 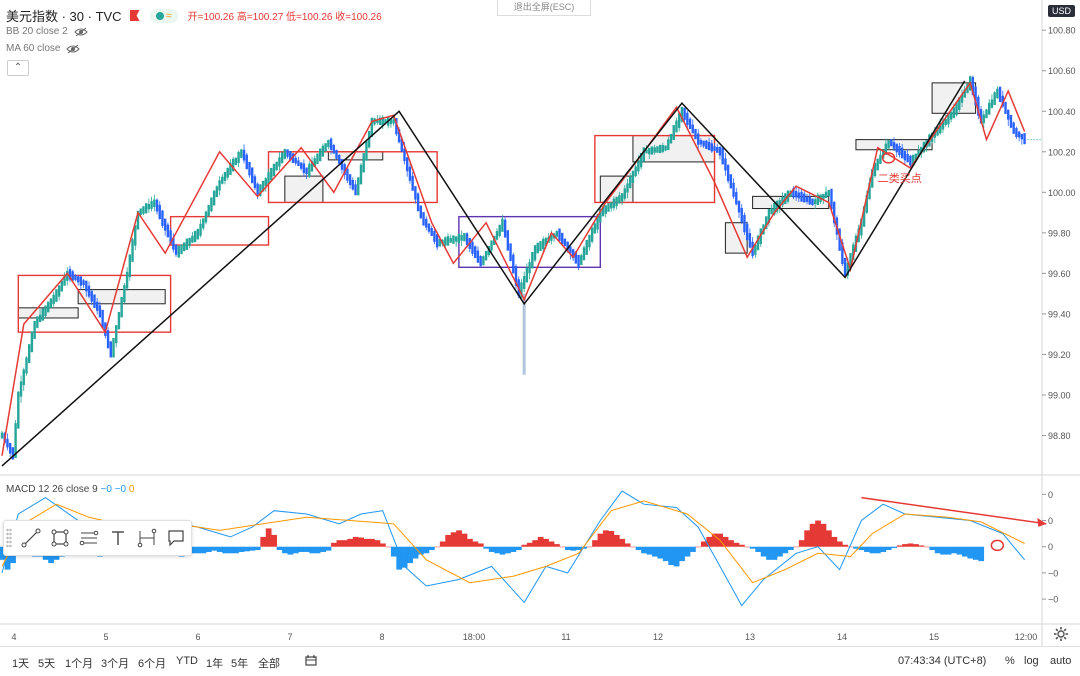 I want to click on symbol-title: 美元指数 · 30 · TVC, so click(x=64, y=15).